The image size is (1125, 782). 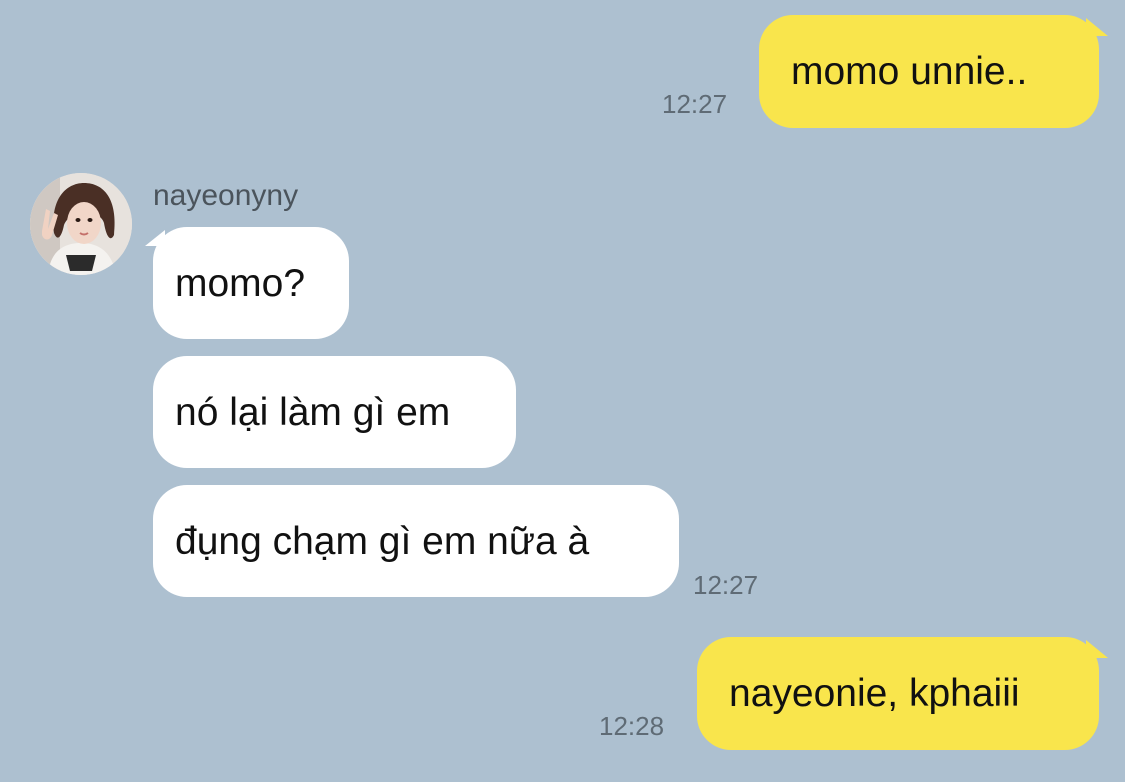 I want to click on message-bubble-received: nó lại làm gì em, so click(x=334, y=412).